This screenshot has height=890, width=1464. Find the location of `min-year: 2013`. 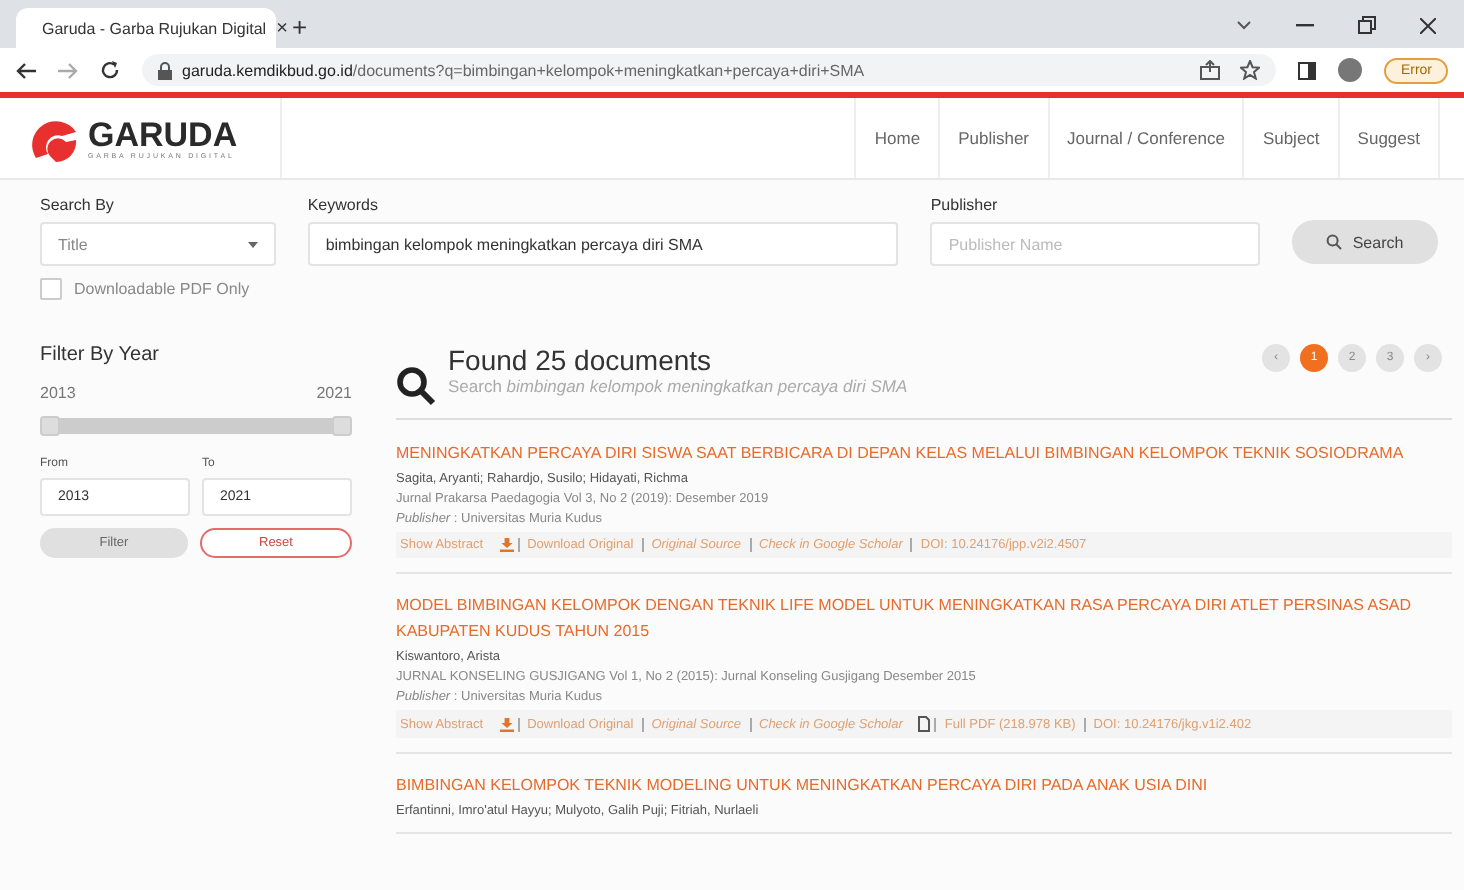

min-year: 2013 is located at coordinates (58, 393).